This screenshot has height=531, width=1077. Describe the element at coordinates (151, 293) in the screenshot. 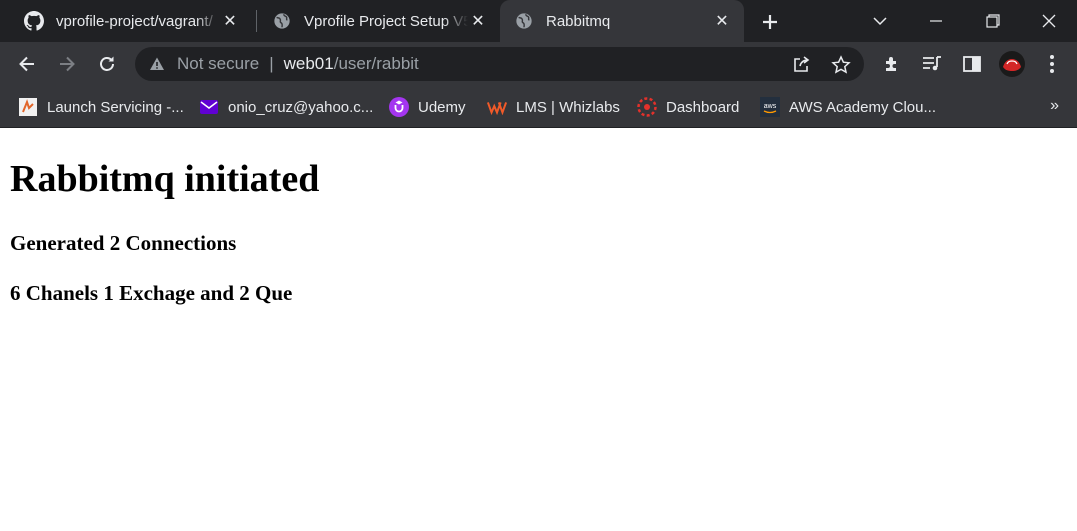

I see `channels-text: 6 Chanels 1 Exchage and 2 Que` at that location.